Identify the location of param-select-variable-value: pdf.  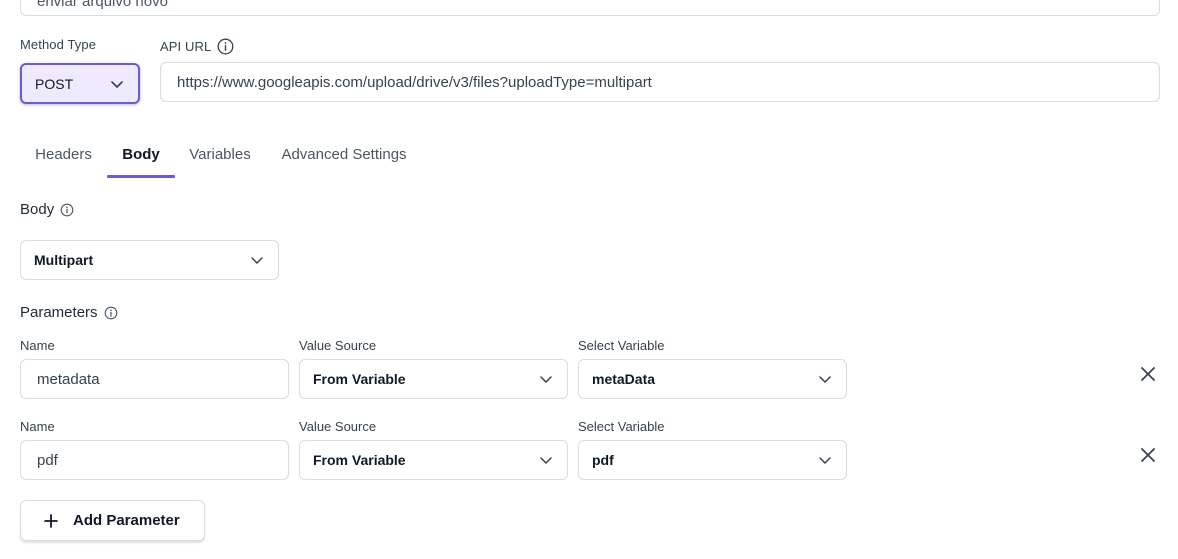
(603, 460).